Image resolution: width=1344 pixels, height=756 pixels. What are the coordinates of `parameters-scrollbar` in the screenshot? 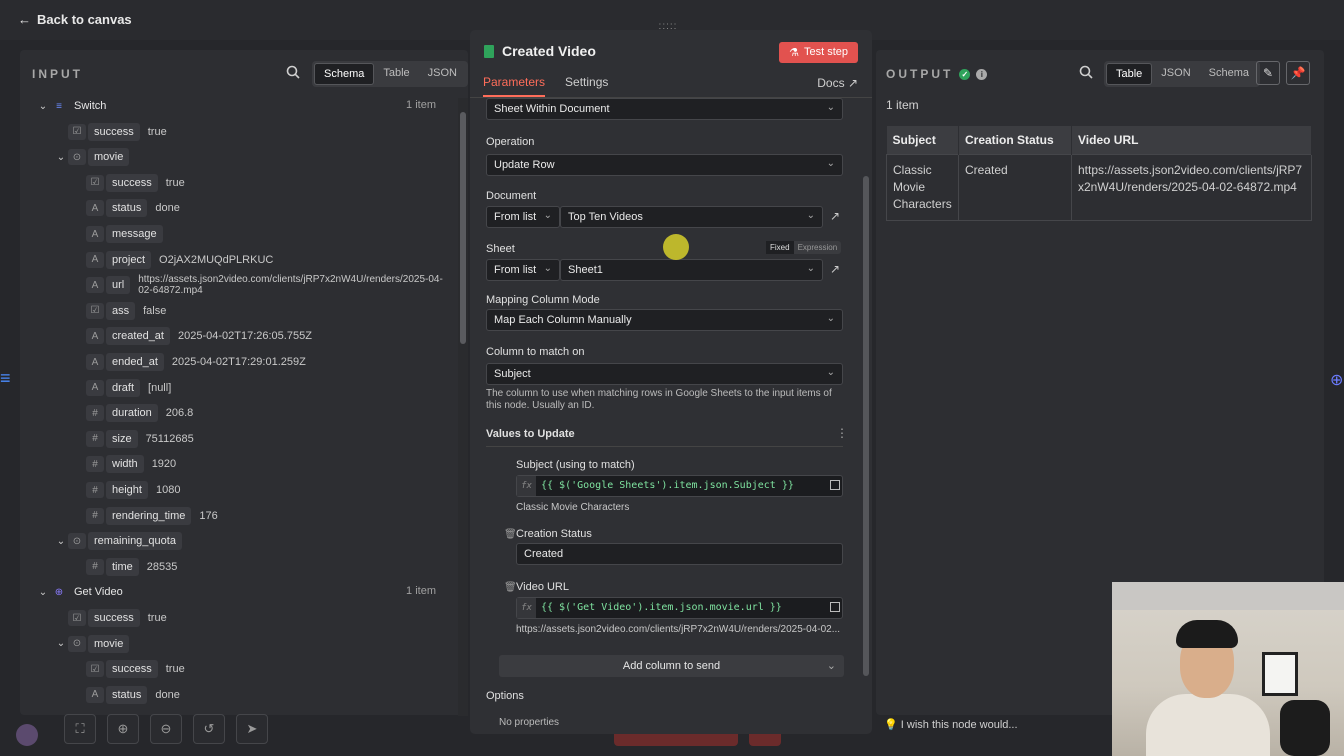 It's located at (866, 414).